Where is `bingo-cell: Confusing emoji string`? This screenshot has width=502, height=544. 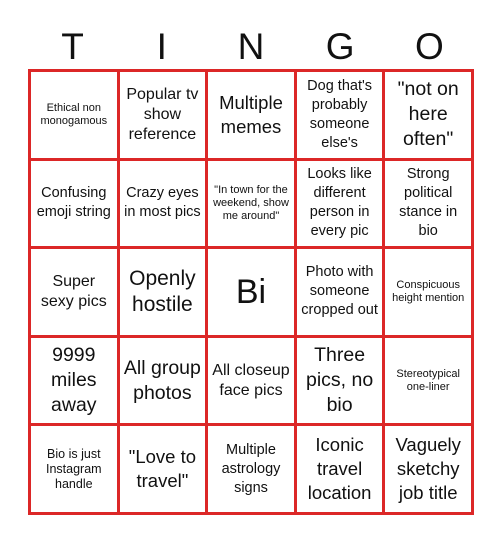
bingo-cell: Confusing emoji string is located at coordinates (74, 203).